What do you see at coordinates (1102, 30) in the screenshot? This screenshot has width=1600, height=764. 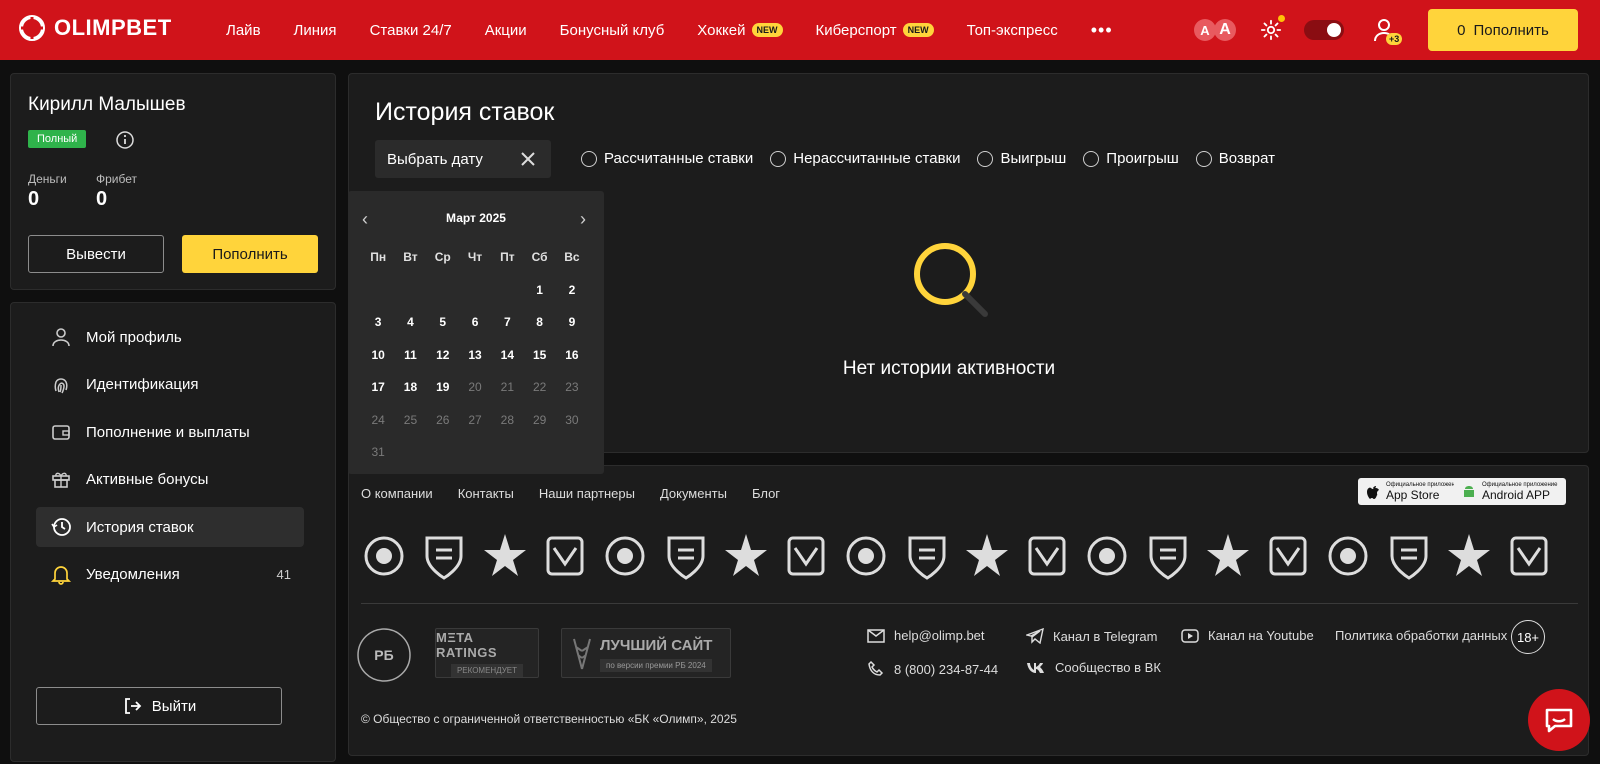 I see `more-menu-icon: •••` at bounding box center [1102, 30].